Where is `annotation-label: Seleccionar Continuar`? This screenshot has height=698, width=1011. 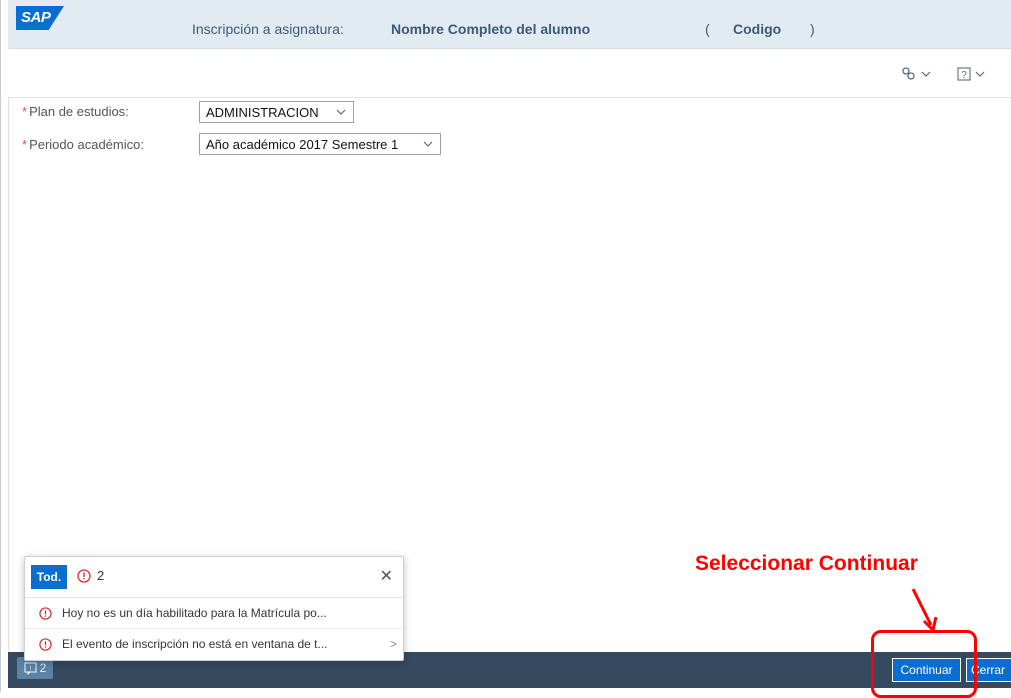 annotation-label: Seleccionar Continuar is located at coordinates (806, 563).